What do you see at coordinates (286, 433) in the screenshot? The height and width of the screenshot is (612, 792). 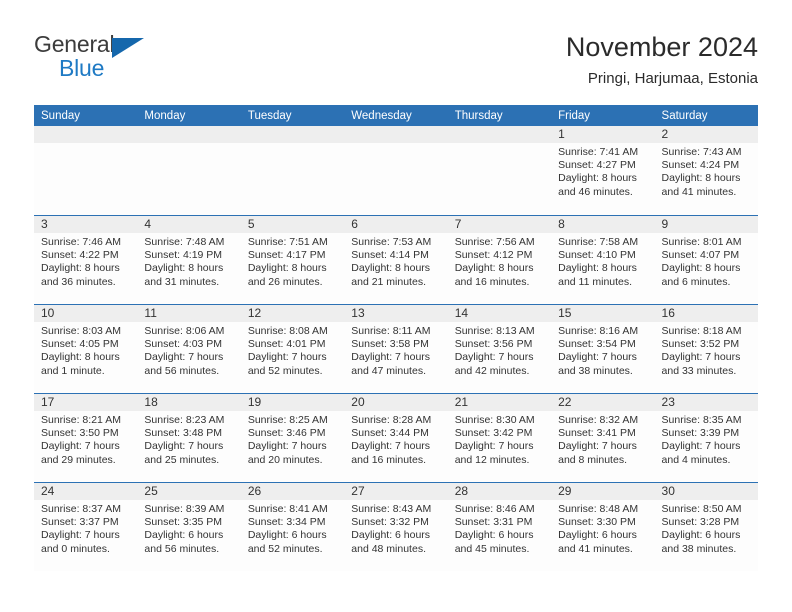 I see `sunset-text: Sunset: 3:46 PM` at bounding box center [286, 433].